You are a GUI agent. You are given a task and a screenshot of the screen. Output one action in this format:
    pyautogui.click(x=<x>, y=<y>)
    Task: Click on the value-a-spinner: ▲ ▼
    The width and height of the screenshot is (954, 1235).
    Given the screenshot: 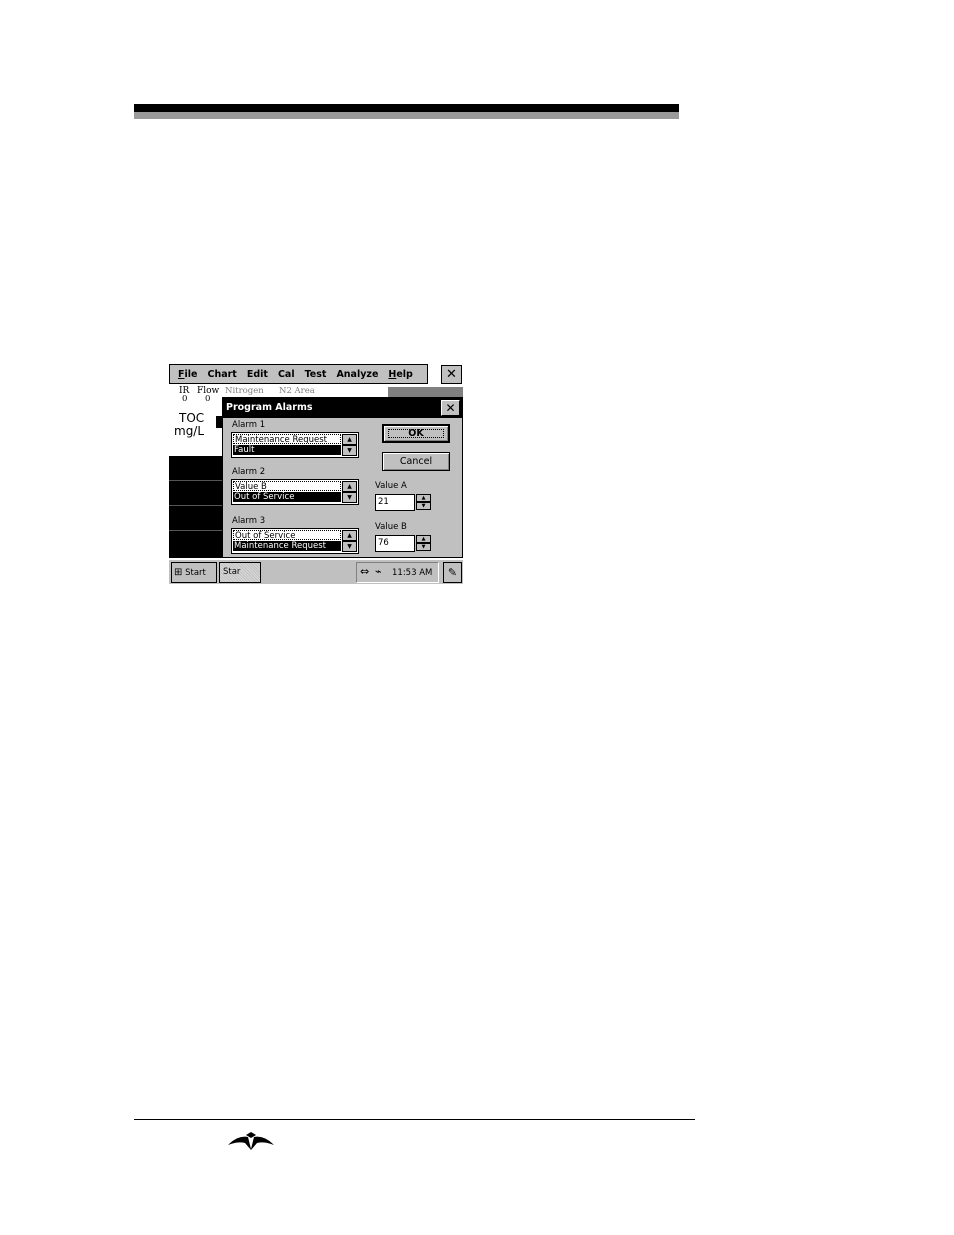 What is the action you would take?
    pyautogui.click(x=423, y=502)
    